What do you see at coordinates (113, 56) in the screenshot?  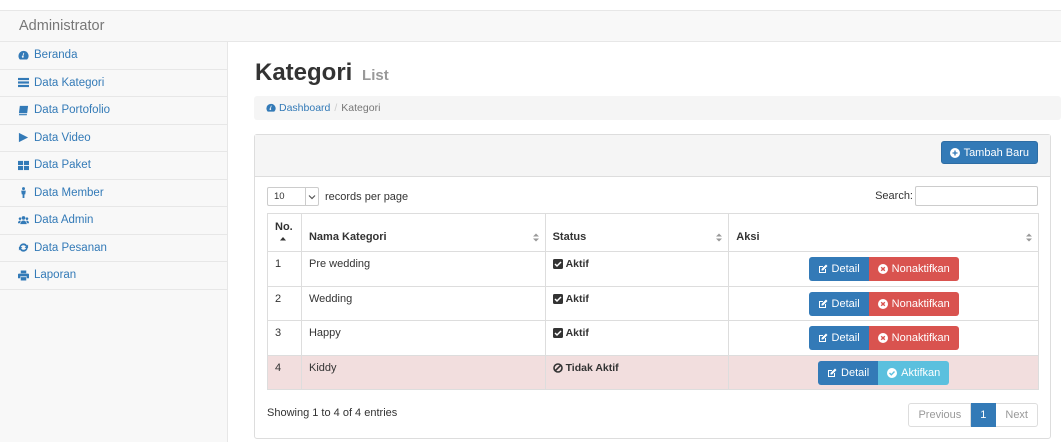 I see `sidebar-item-beranda: Beranda` at bounding box center [113, 56].